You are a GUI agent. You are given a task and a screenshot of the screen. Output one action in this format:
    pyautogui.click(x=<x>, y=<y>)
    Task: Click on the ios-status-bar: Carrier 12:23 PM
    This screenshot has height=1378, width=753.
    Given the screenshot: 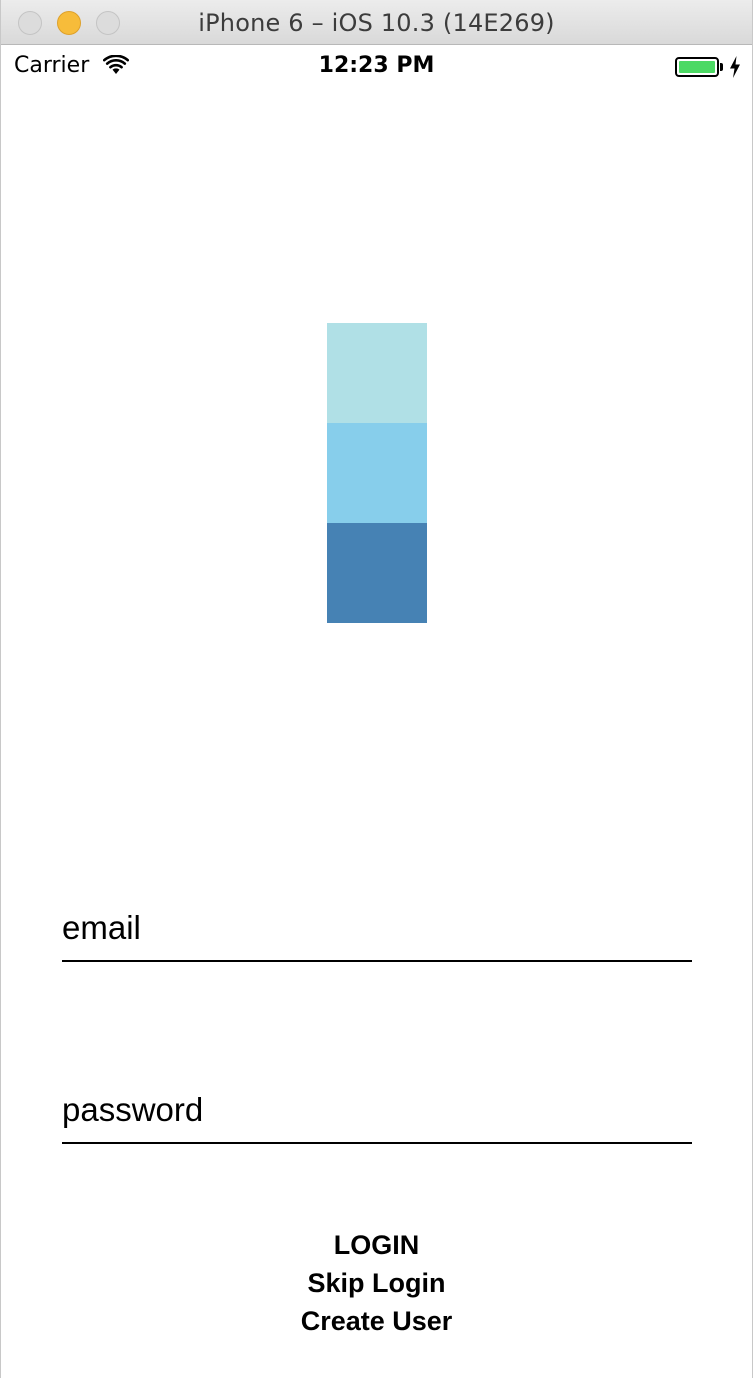 What is the action you would take?
    pyautogui.click(x=376, y=67)
    